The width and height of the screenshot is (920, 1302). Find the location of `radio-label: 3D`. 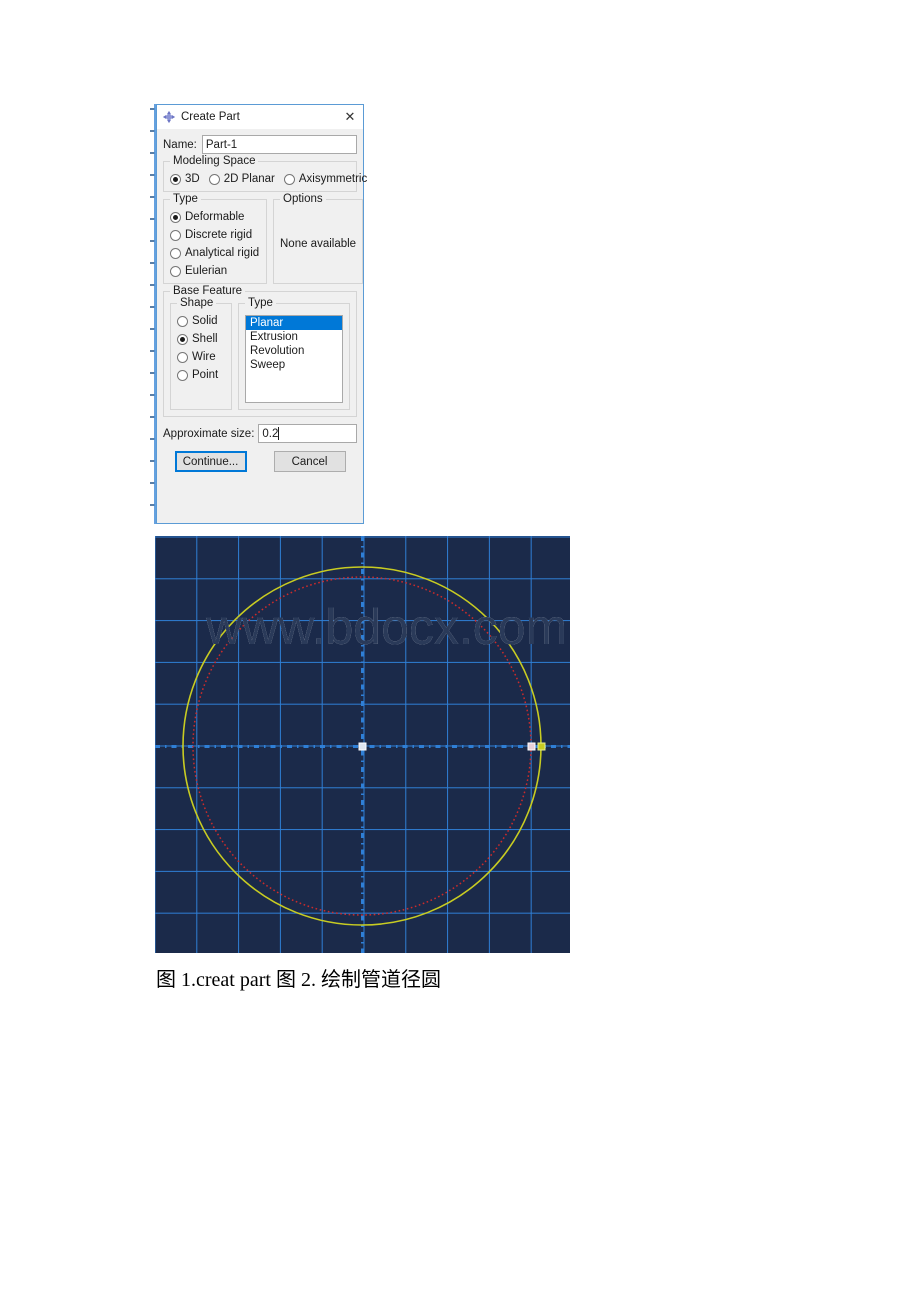

radio-label: 3D is located at coordinates (192, 179).